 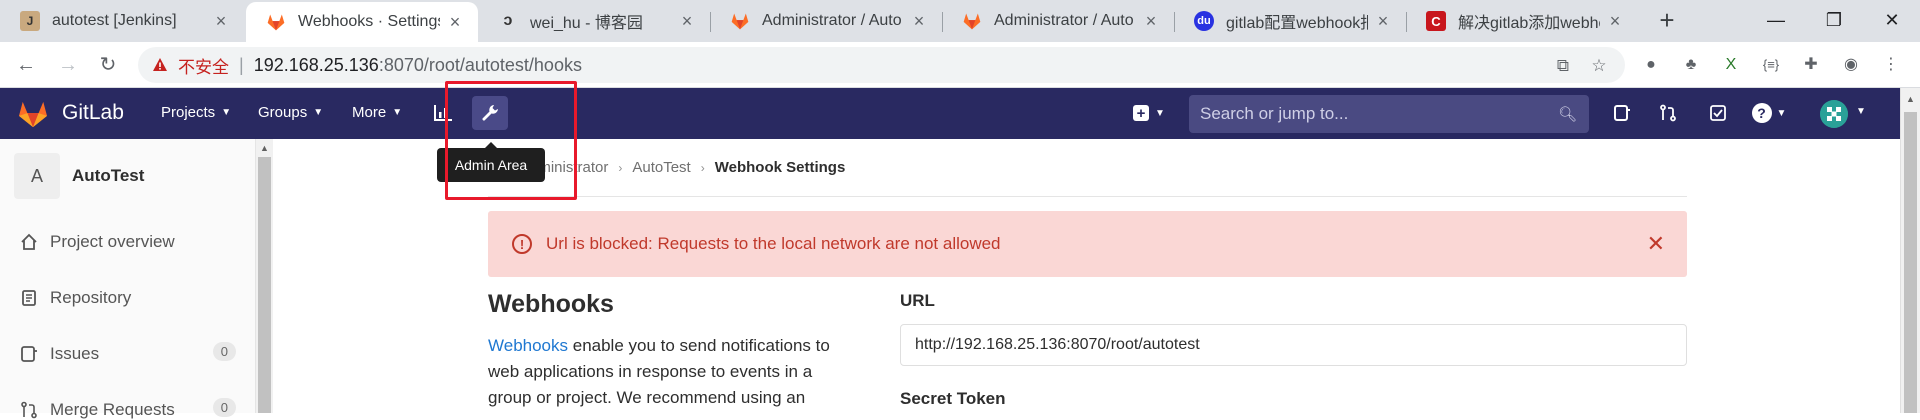 I want to click on help-icon: ?, so click(x=1761, y=113).